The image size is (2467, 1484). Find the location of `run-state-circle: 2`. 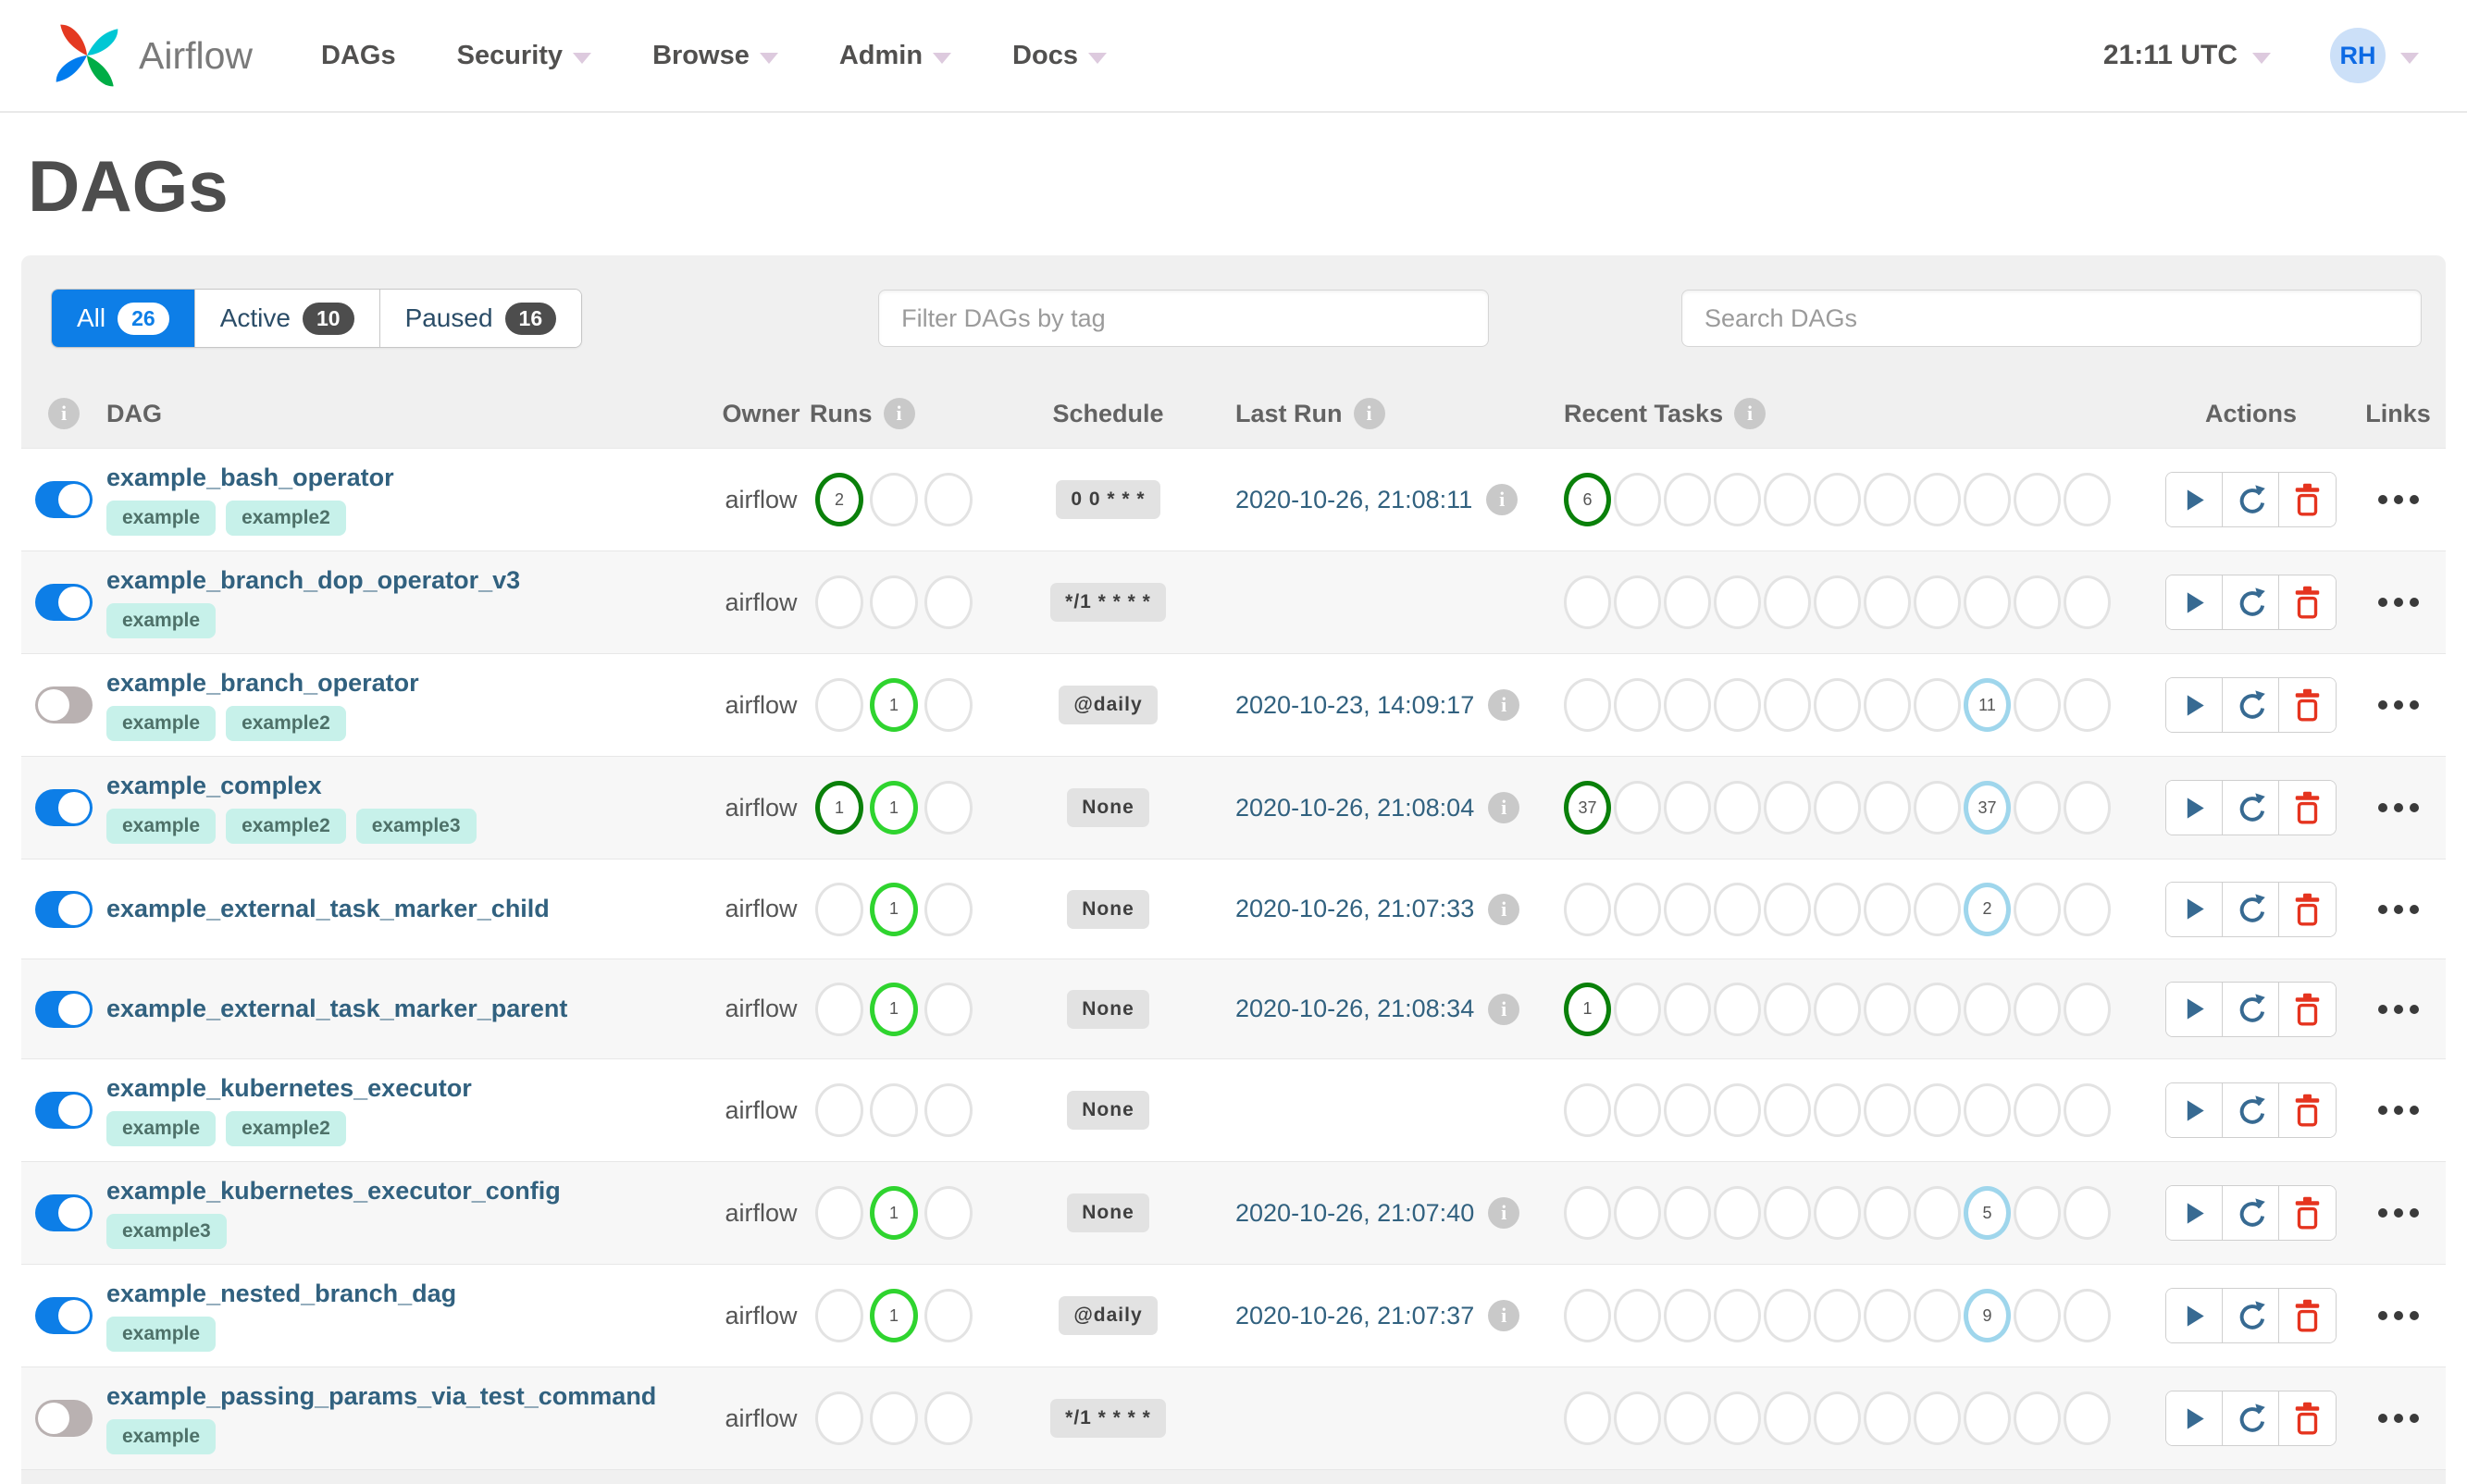

run-state-circle: 2 is located at coordinates (839, 499).